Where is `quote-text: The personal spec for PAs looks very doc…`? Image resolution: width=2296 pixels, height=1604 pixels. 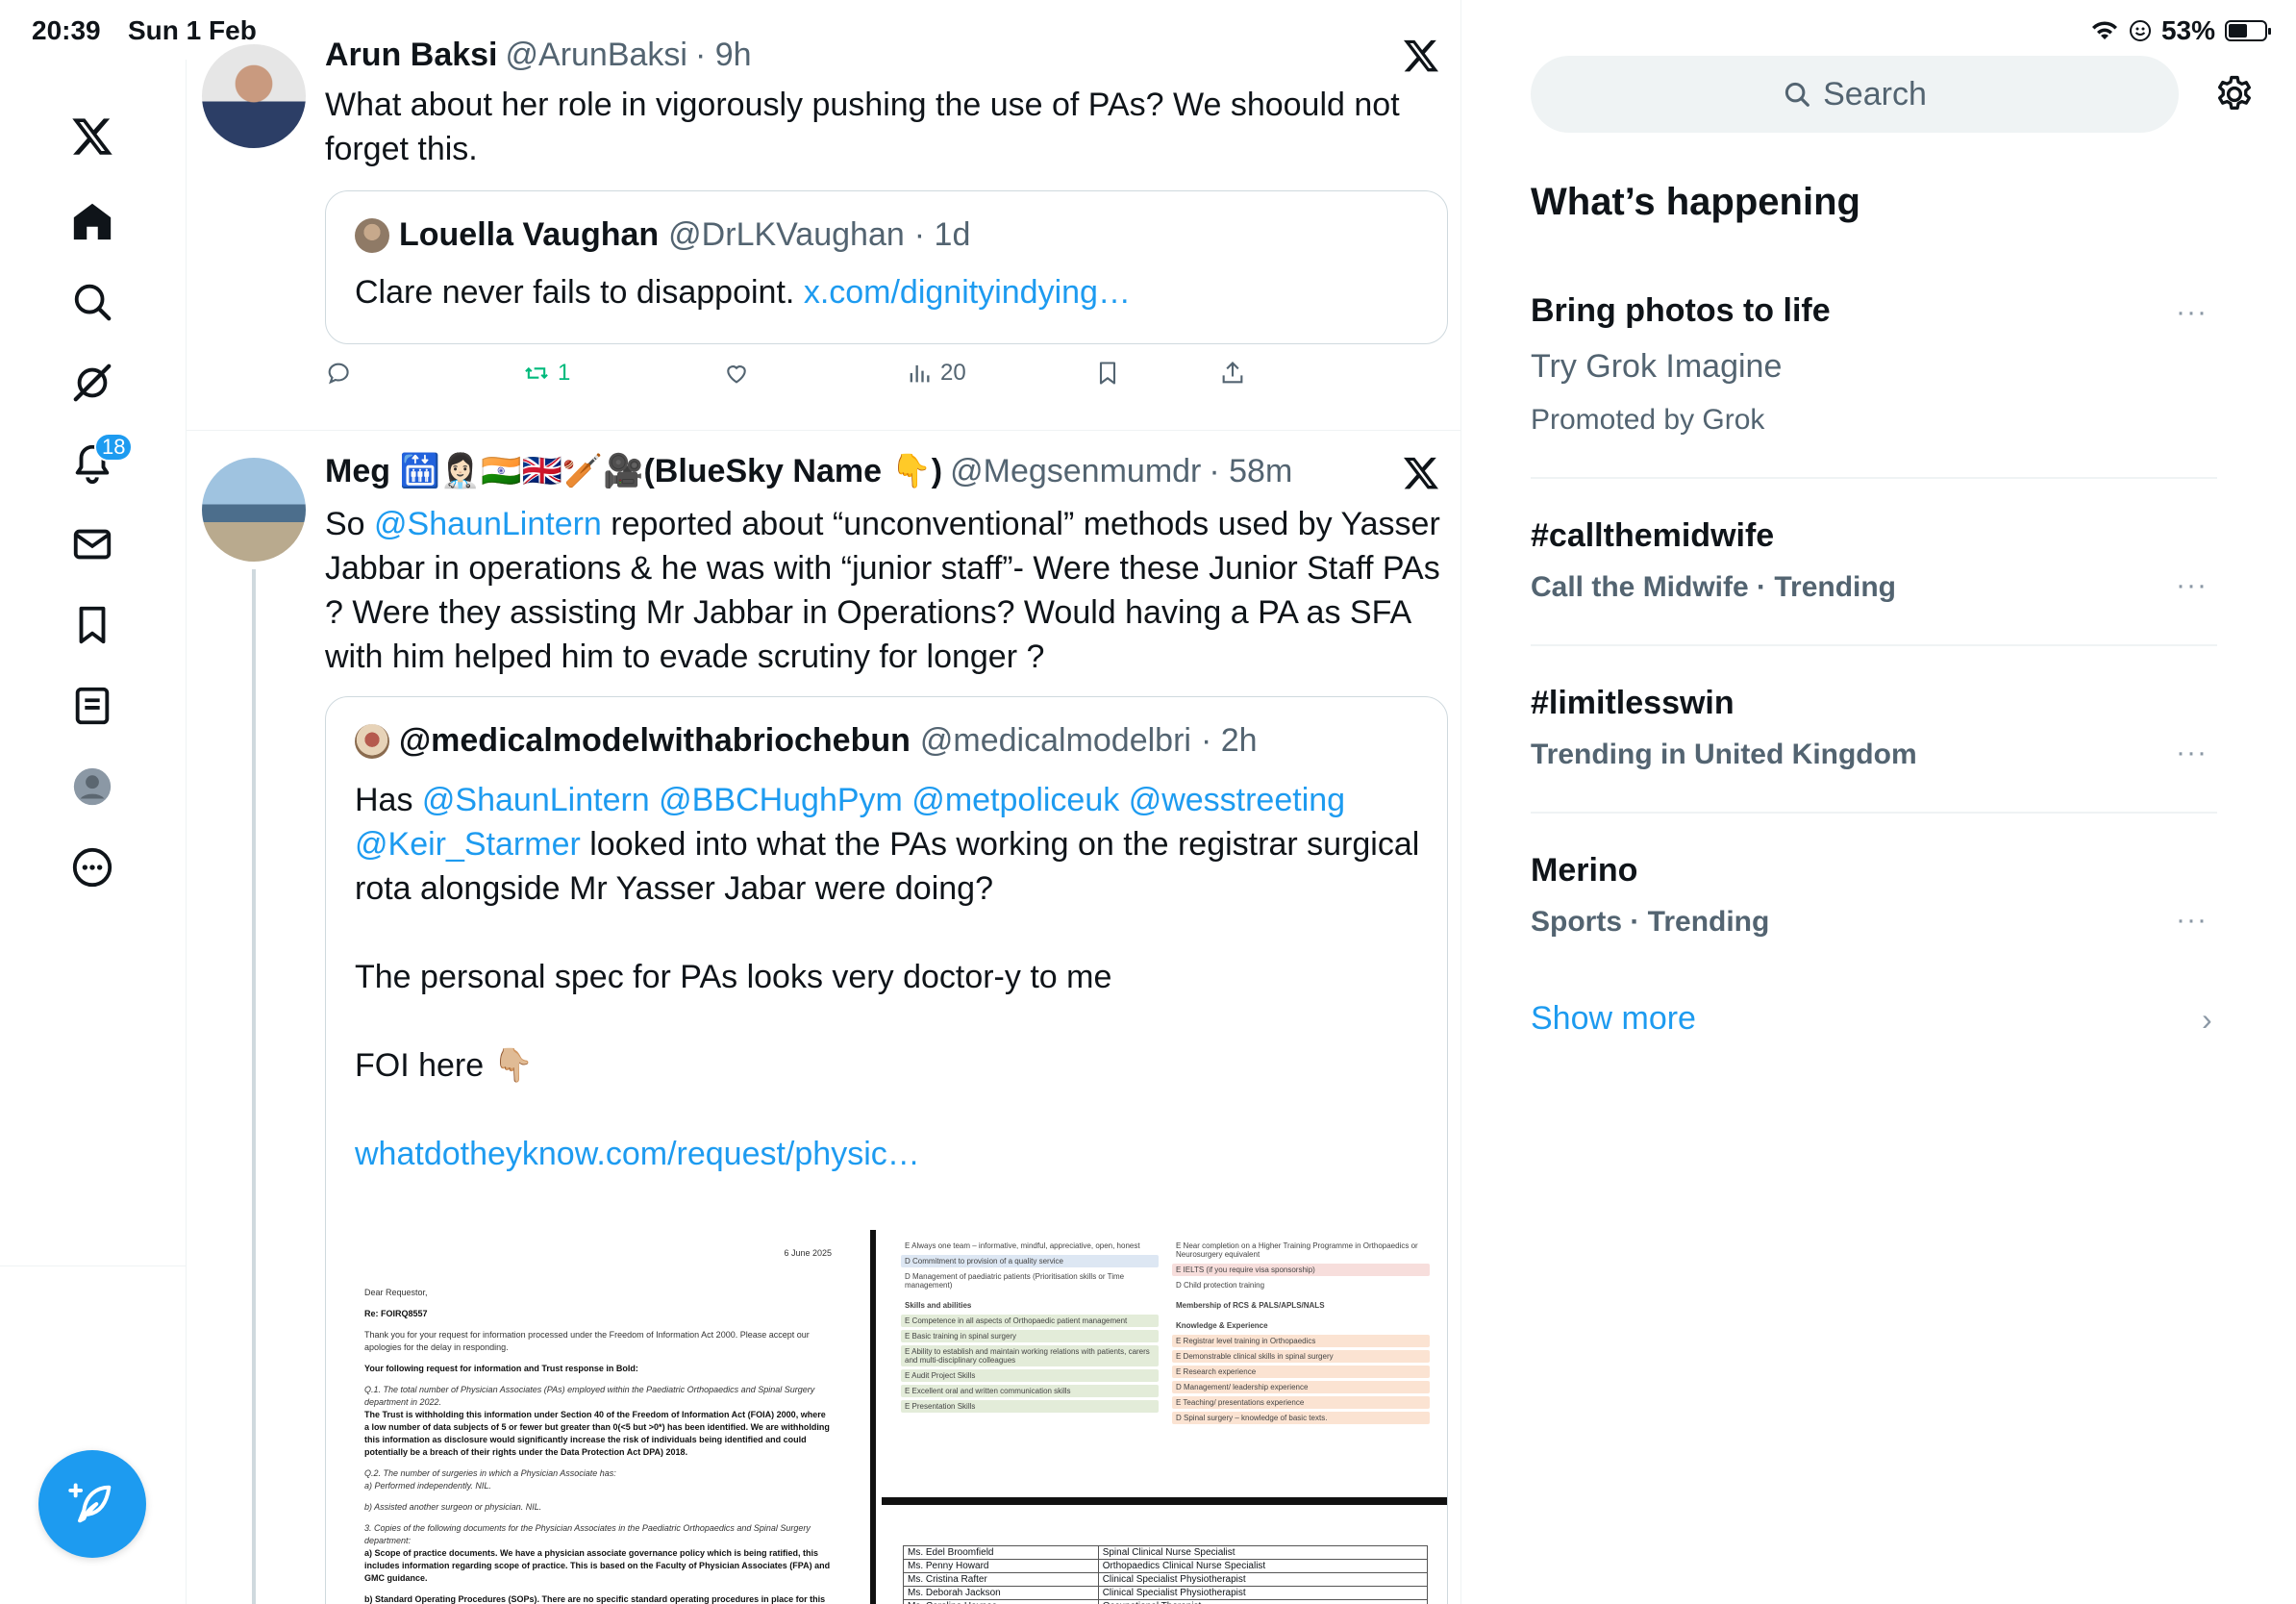
quote-text: The personal spec for PAs looks very doc… is located at coordinates (733, 977).